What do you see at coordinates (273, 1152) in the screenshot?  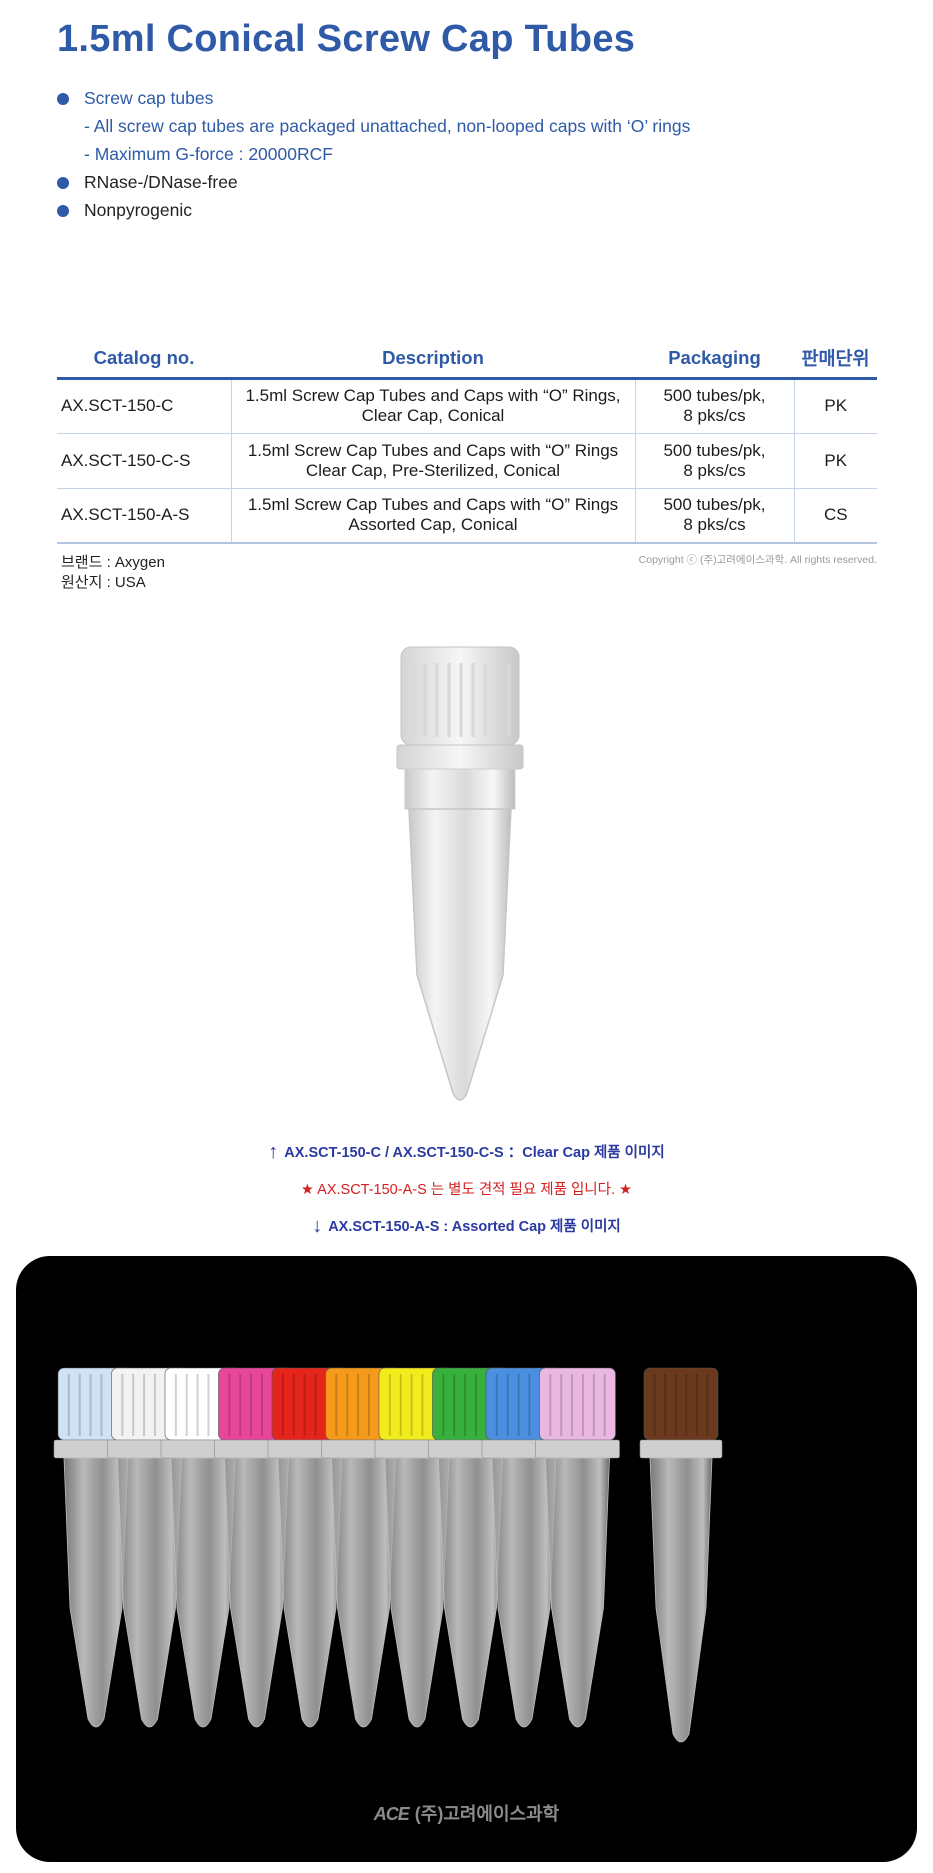 I see `up-arrow-icon: ↑` at bounding box center [273, 1152].